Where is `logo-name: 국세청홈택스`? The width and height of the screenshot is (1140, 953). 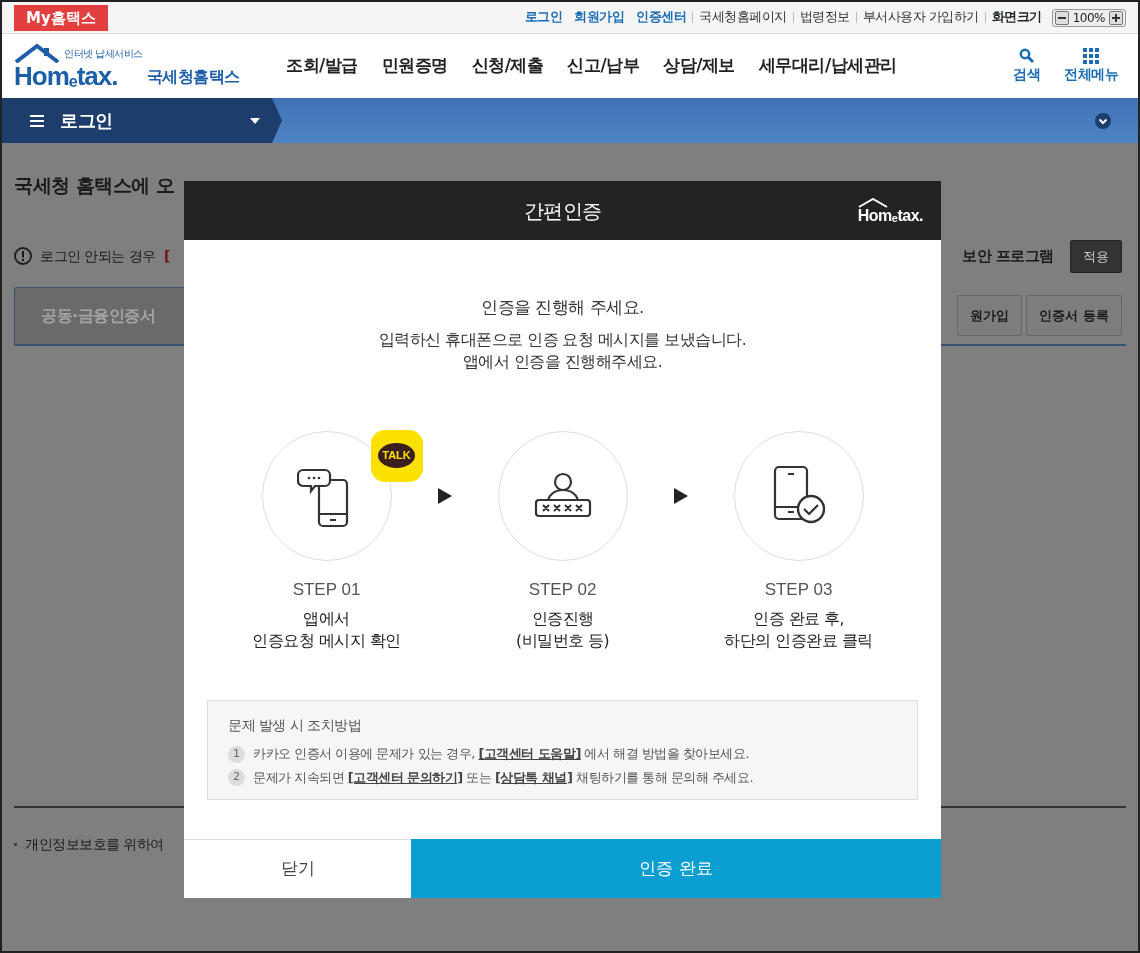
logo-name: 국세청홈택스 is located at coordinates (193, 77).